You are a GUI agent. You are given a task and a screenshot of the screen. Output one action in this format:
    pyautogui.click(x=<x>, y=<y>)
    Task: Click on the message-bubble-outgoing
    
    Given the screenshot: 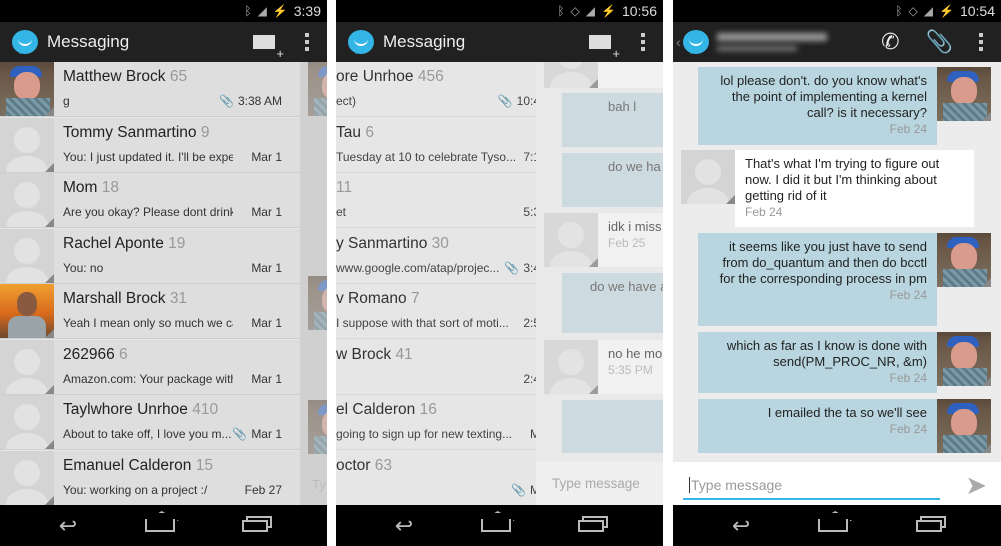 What is the action you would take?
    pyautogui.click(x=612, y=426)
    